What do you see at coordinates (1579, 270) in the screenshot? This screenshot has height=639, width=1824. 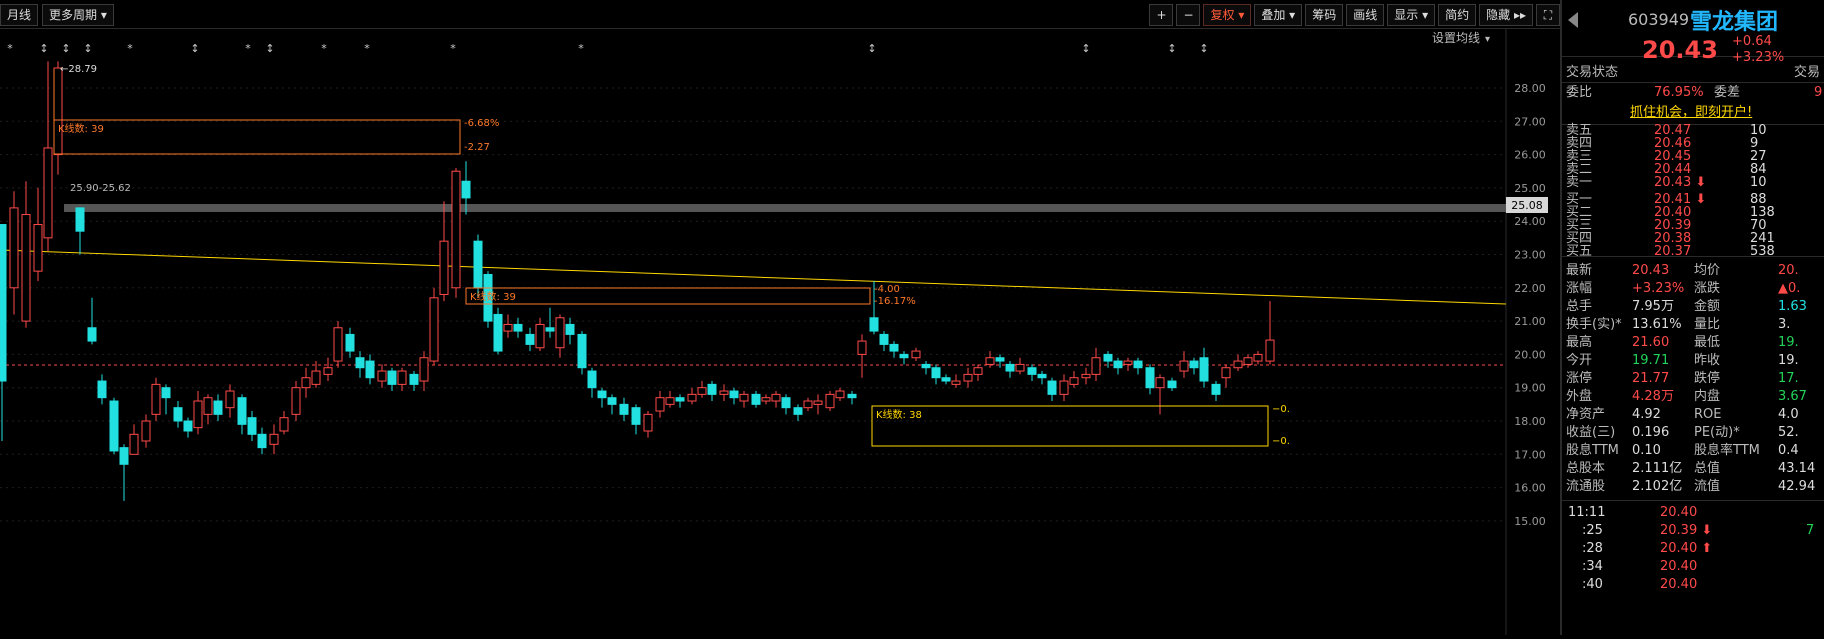 I see `stat-label: 最新` at bounding box center [1579, 270].